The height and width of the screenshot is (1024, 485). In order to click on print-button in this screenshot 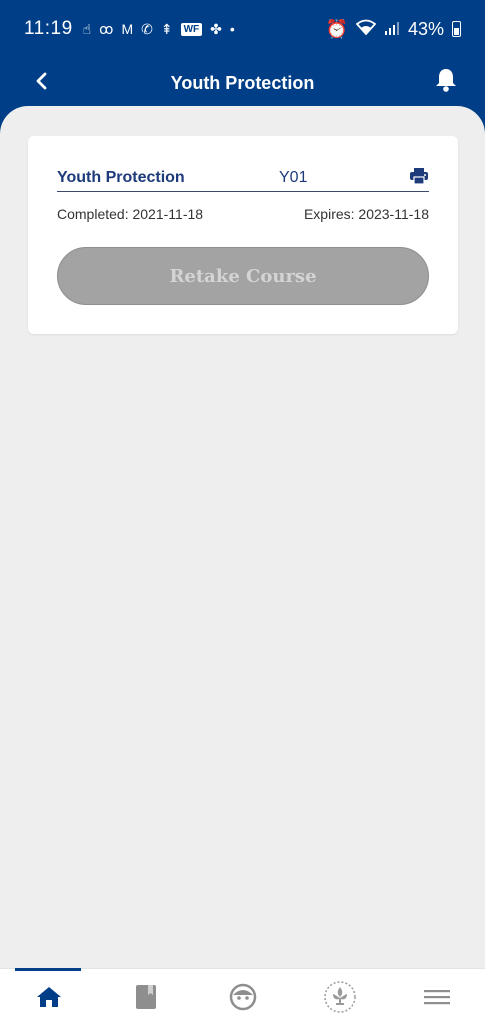, I will do `click(419, 177)`.